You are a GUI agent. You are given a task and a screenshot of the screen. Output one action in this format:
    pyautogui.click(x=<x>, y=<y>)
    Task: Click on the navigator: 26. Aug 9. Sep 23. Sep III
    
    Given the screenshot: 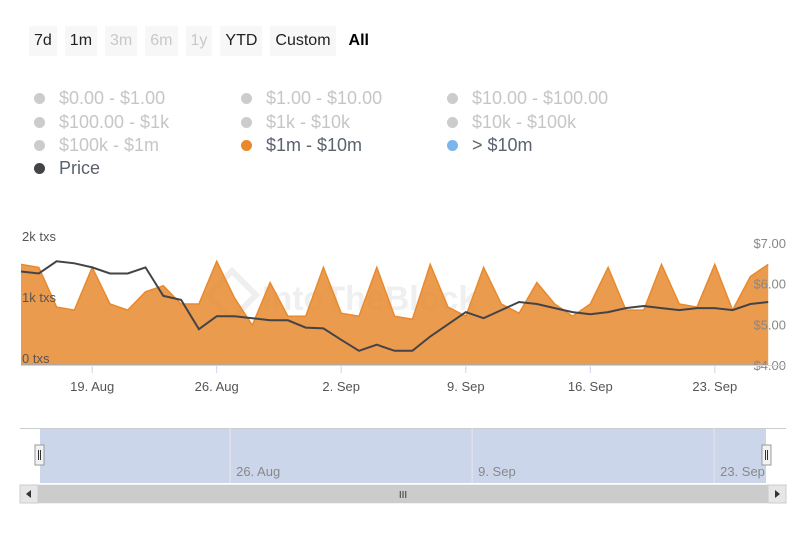 What is the action you would take?
    pyautogui.click(x=402, y=468)
    